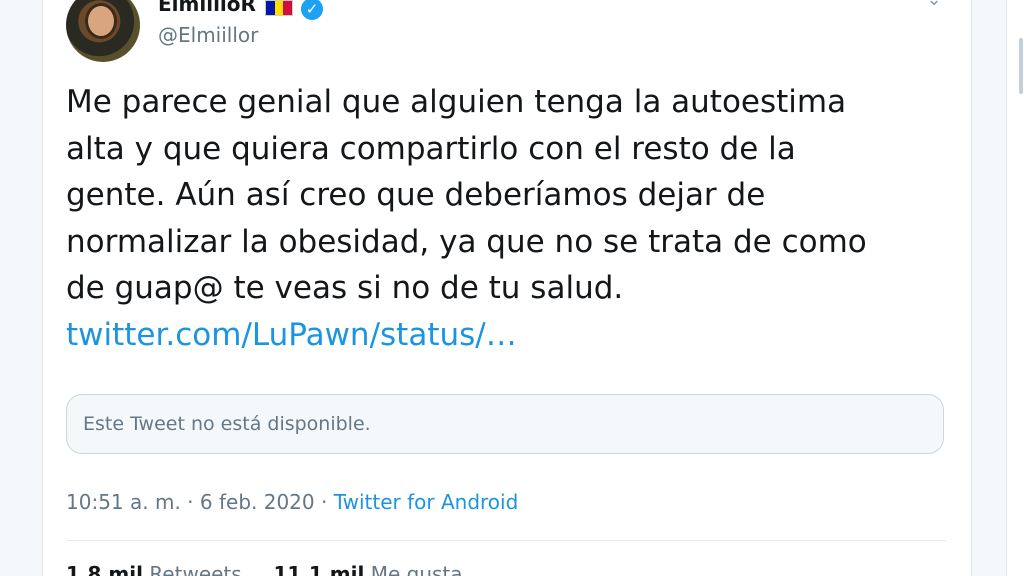 This screenshot has height=576, width=1024. I want to click on tweet-time: 10:51 a. m., so click(123, 502).